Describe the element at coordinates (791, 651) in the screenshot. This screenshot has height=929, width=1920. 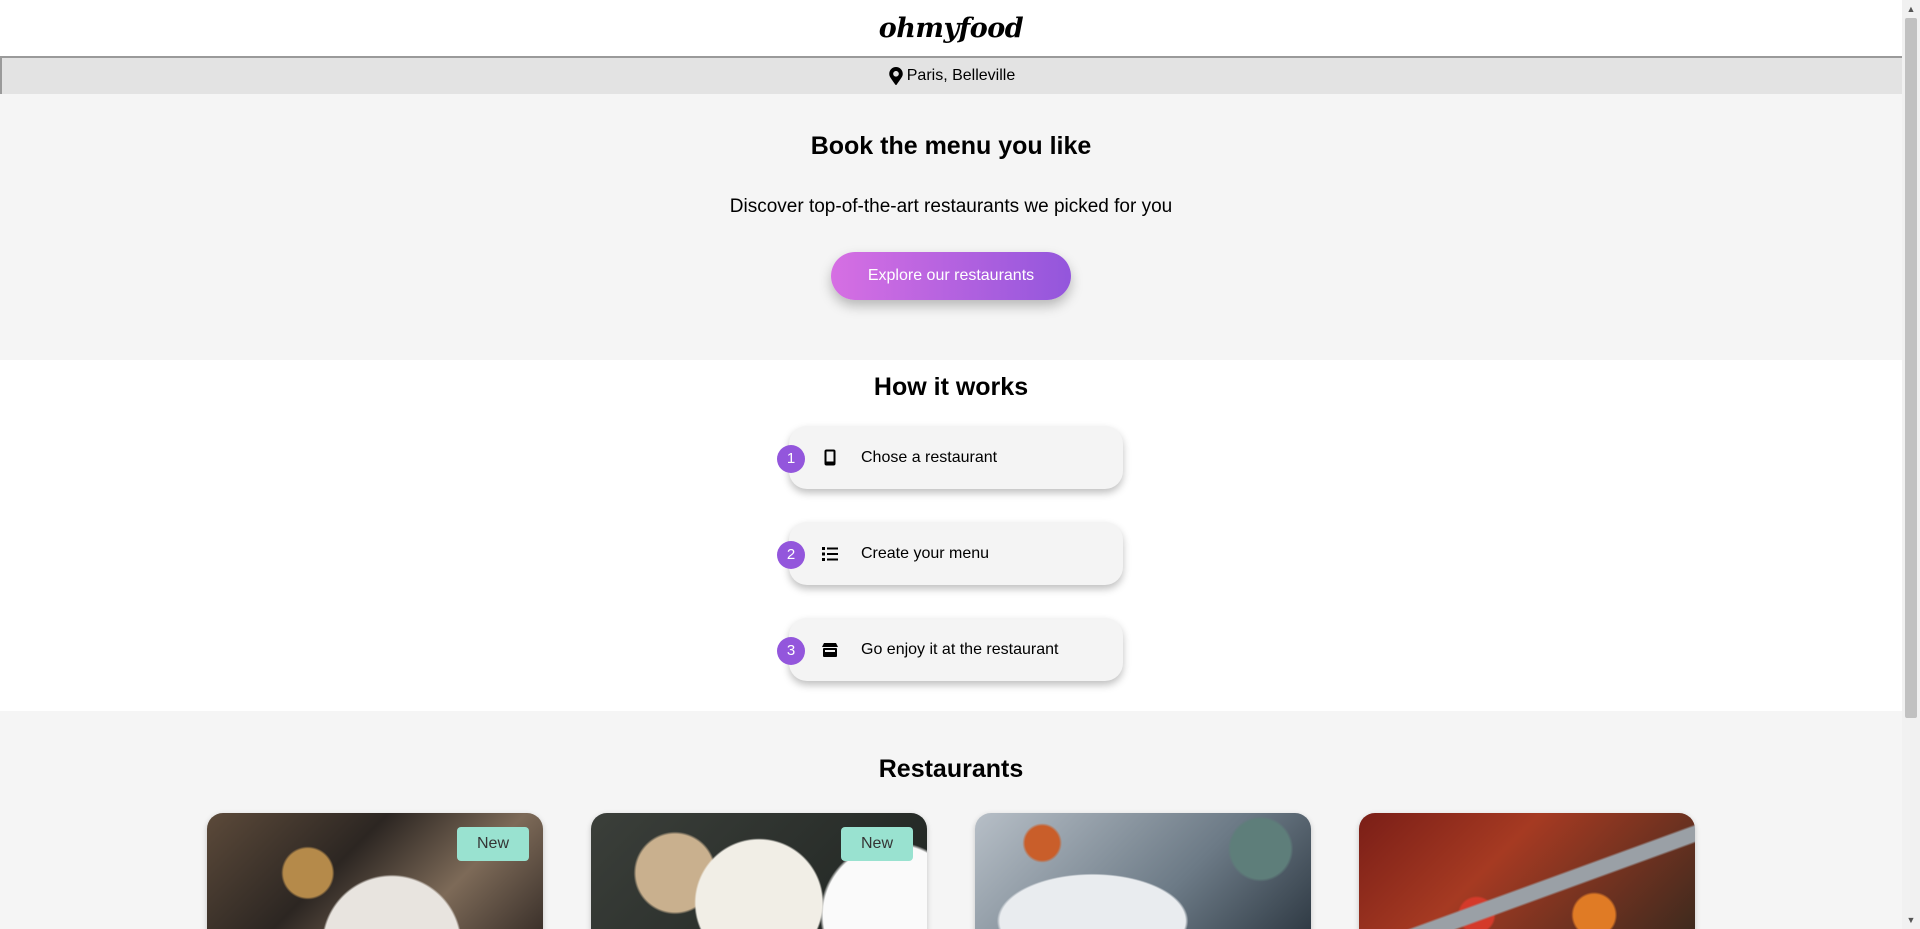
I see `step-number: 3` at that location.